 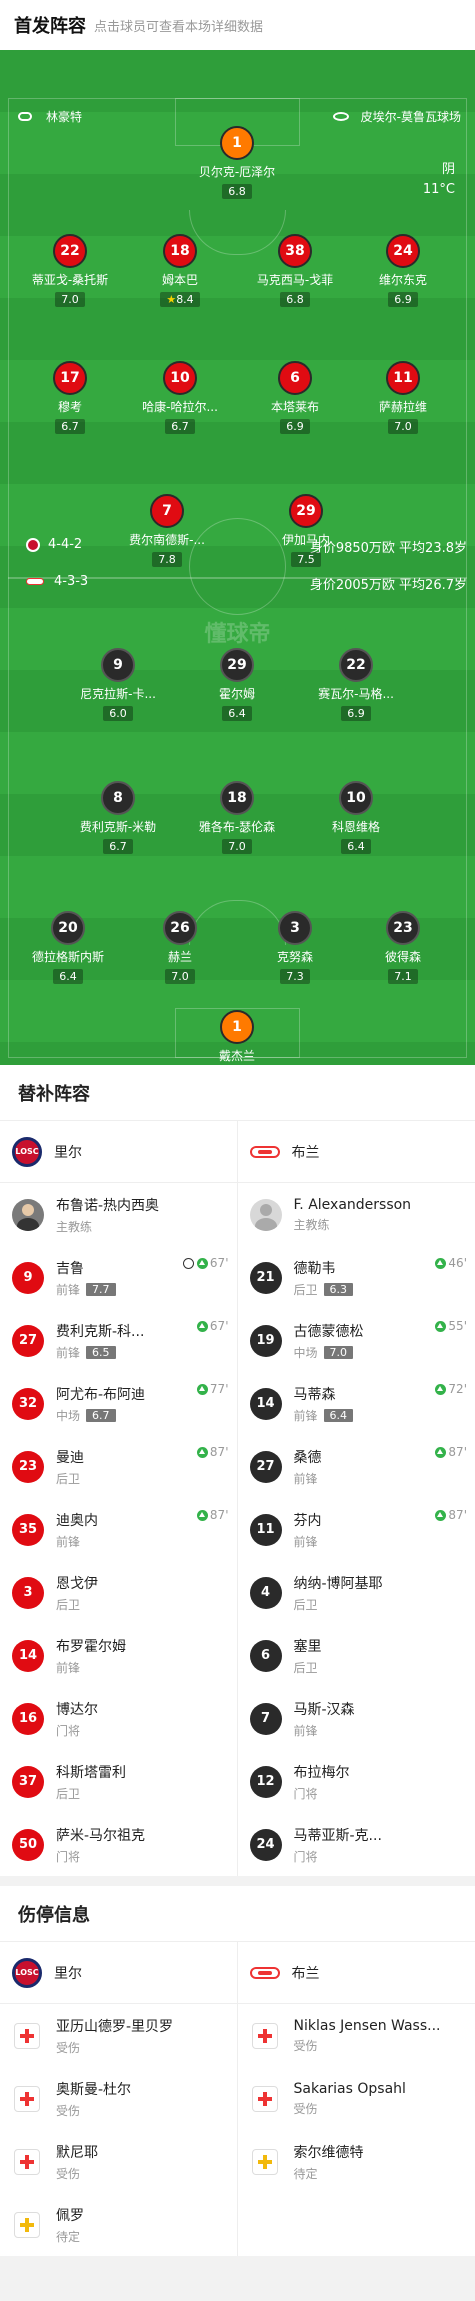 I want to click on sub-player-rating: 6.4, so click(x=339, y=1415).